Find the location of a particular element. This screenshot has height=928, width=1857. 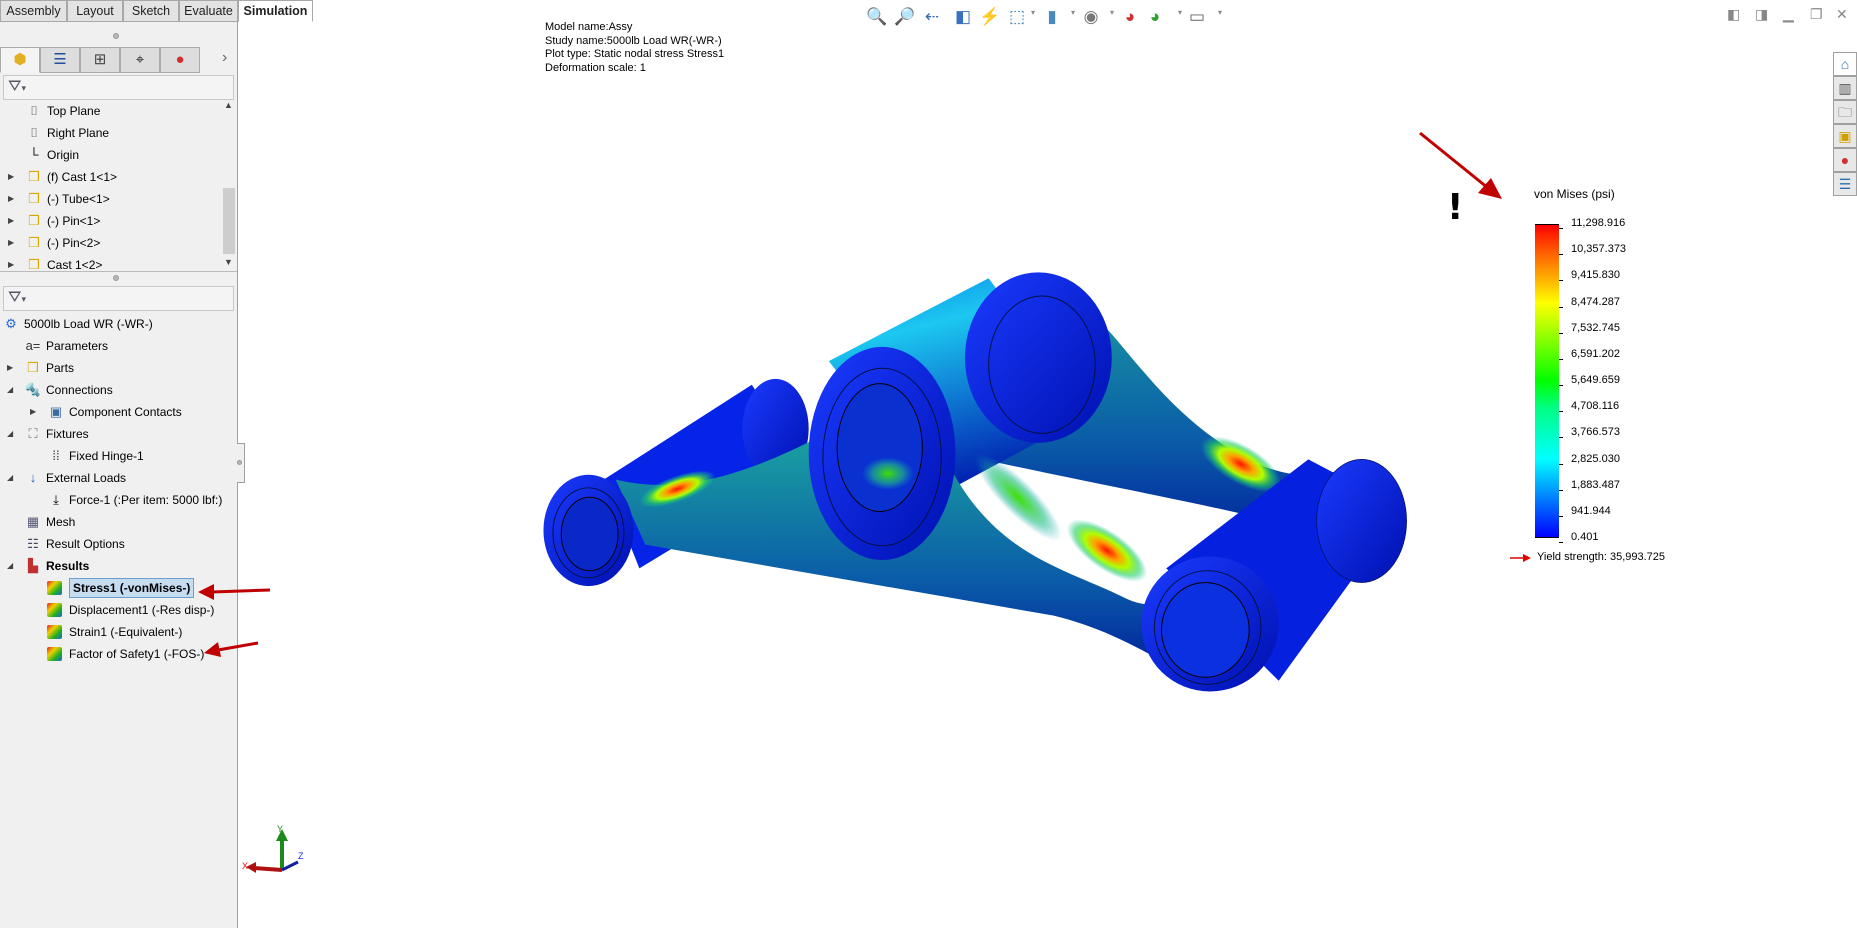

legend-label: 3,766.573 is located at coordinates (1595, 432).